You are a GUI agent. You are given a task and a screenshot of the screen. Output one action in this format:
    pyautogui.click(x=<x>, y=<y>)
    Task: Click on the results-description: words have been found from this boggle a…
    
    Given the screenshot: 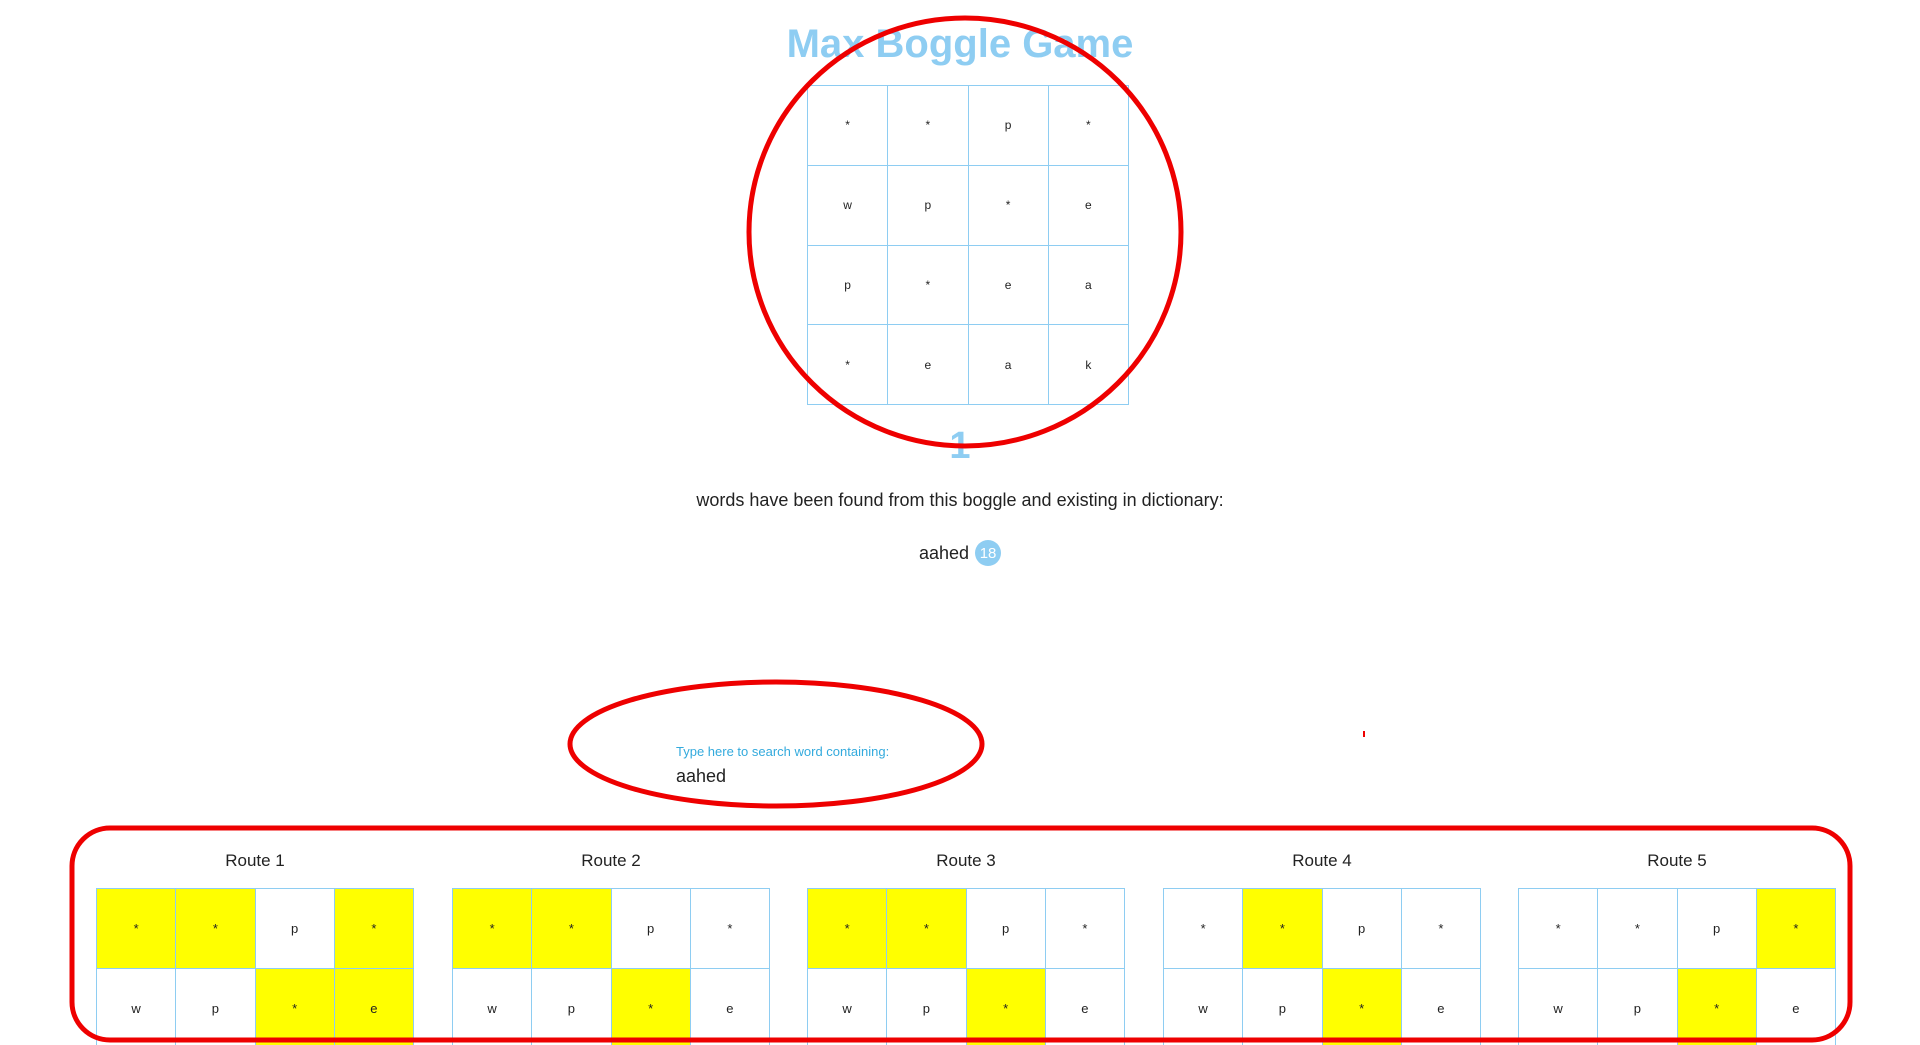 What is the action you would take?
    pyautogui.click(x=960, y=500)
    